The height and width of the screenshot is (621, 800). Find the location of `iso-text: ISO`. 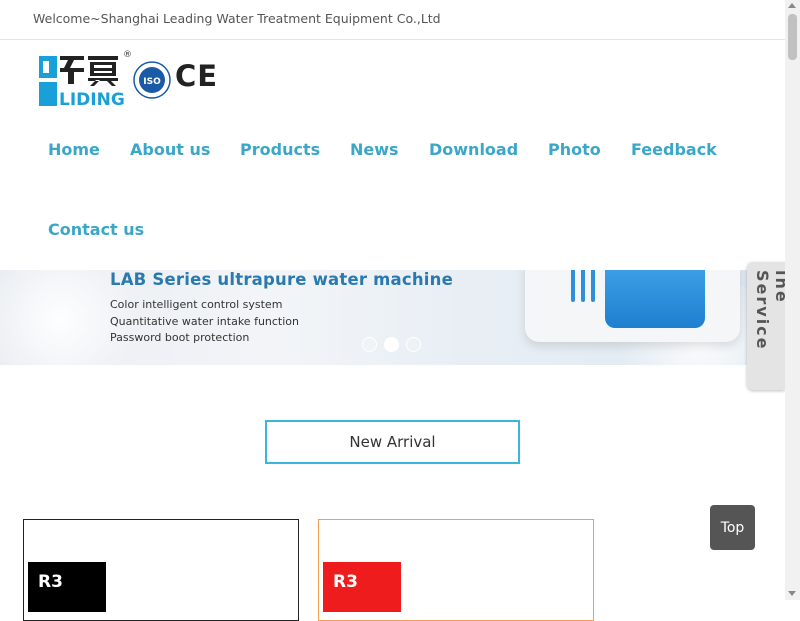

iso-text: ISO is located at coordinates (152, 82).